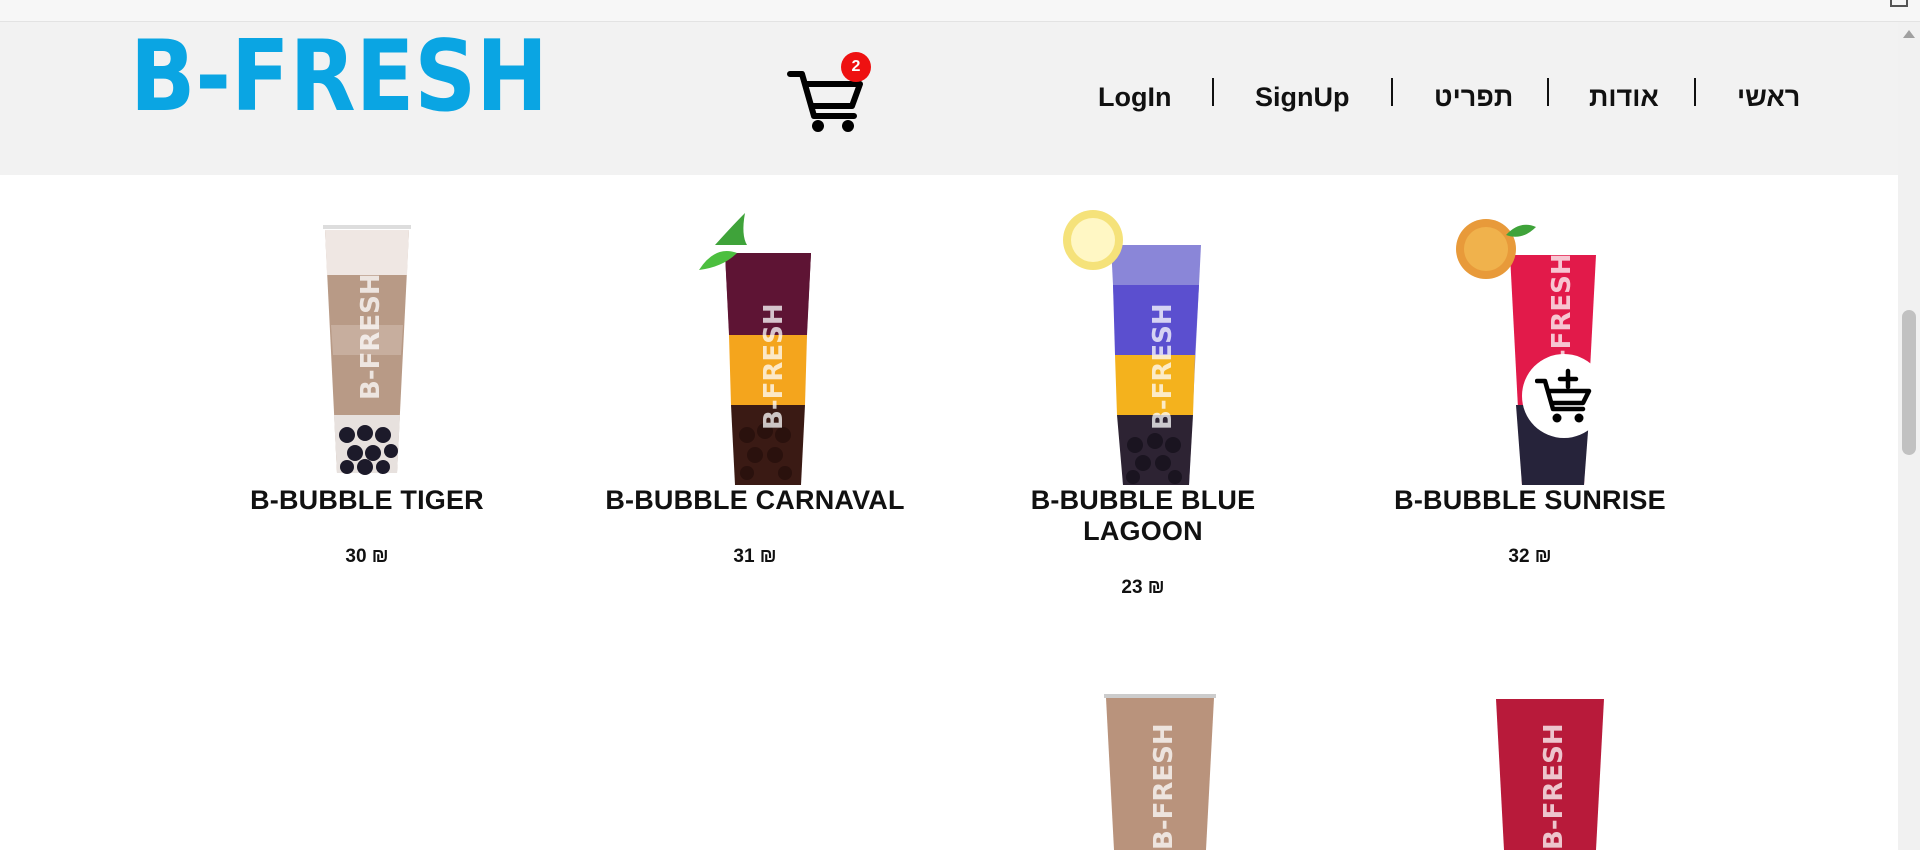  I want to click on browser-top-strip, so click(960, 11).